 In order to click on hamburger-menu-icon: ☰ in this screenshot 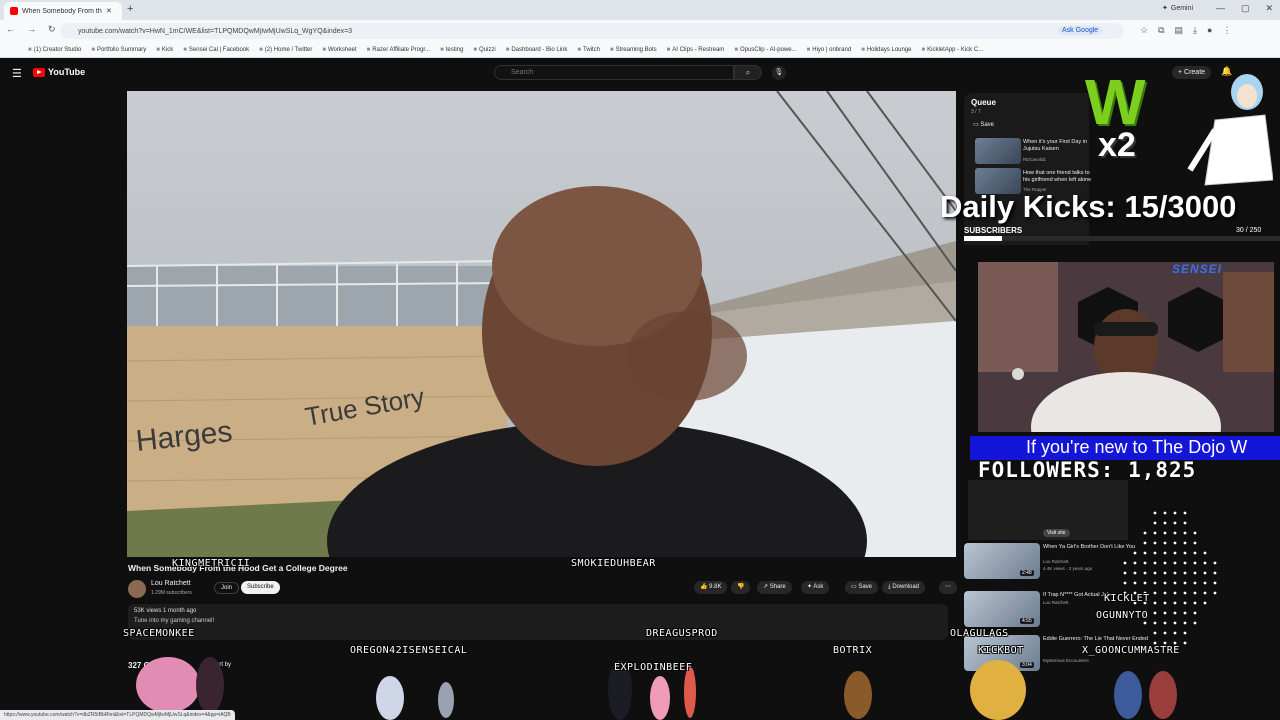, I will do `click(17, 73)`.